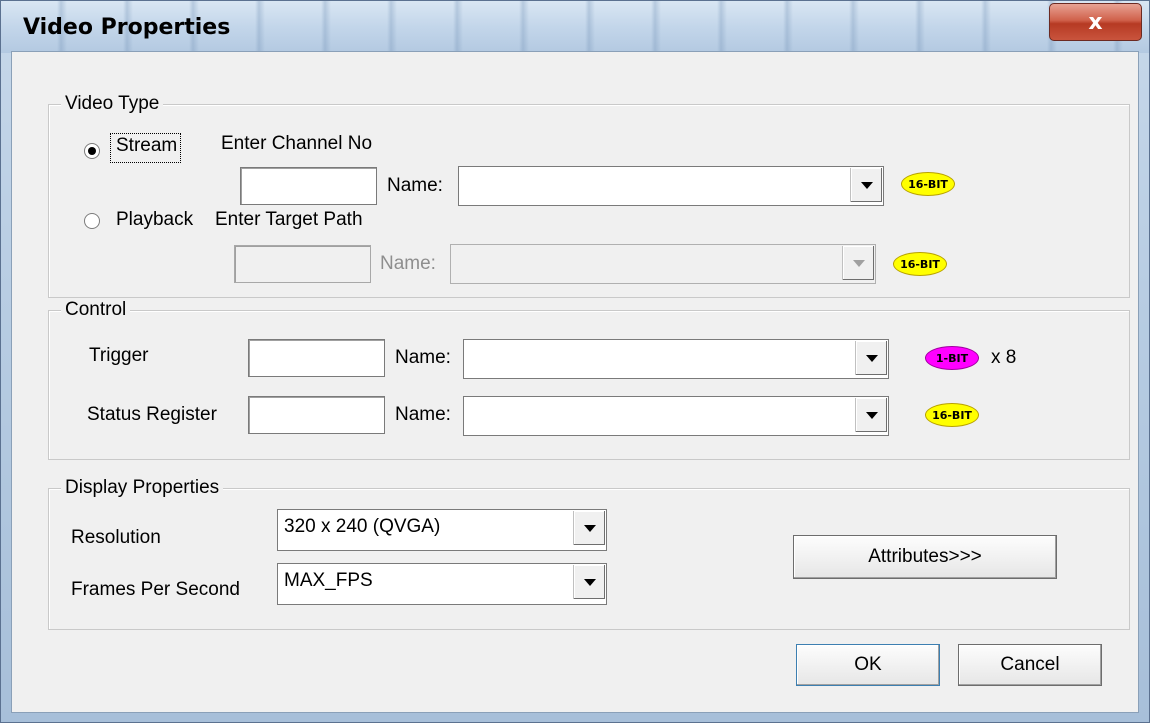 The height and width of the screenshot is (723, 1150). What do you see at coordinates (127, 27) in the screenshot?
I see `window-title: Video Properties` at bounding box center [127, 27].